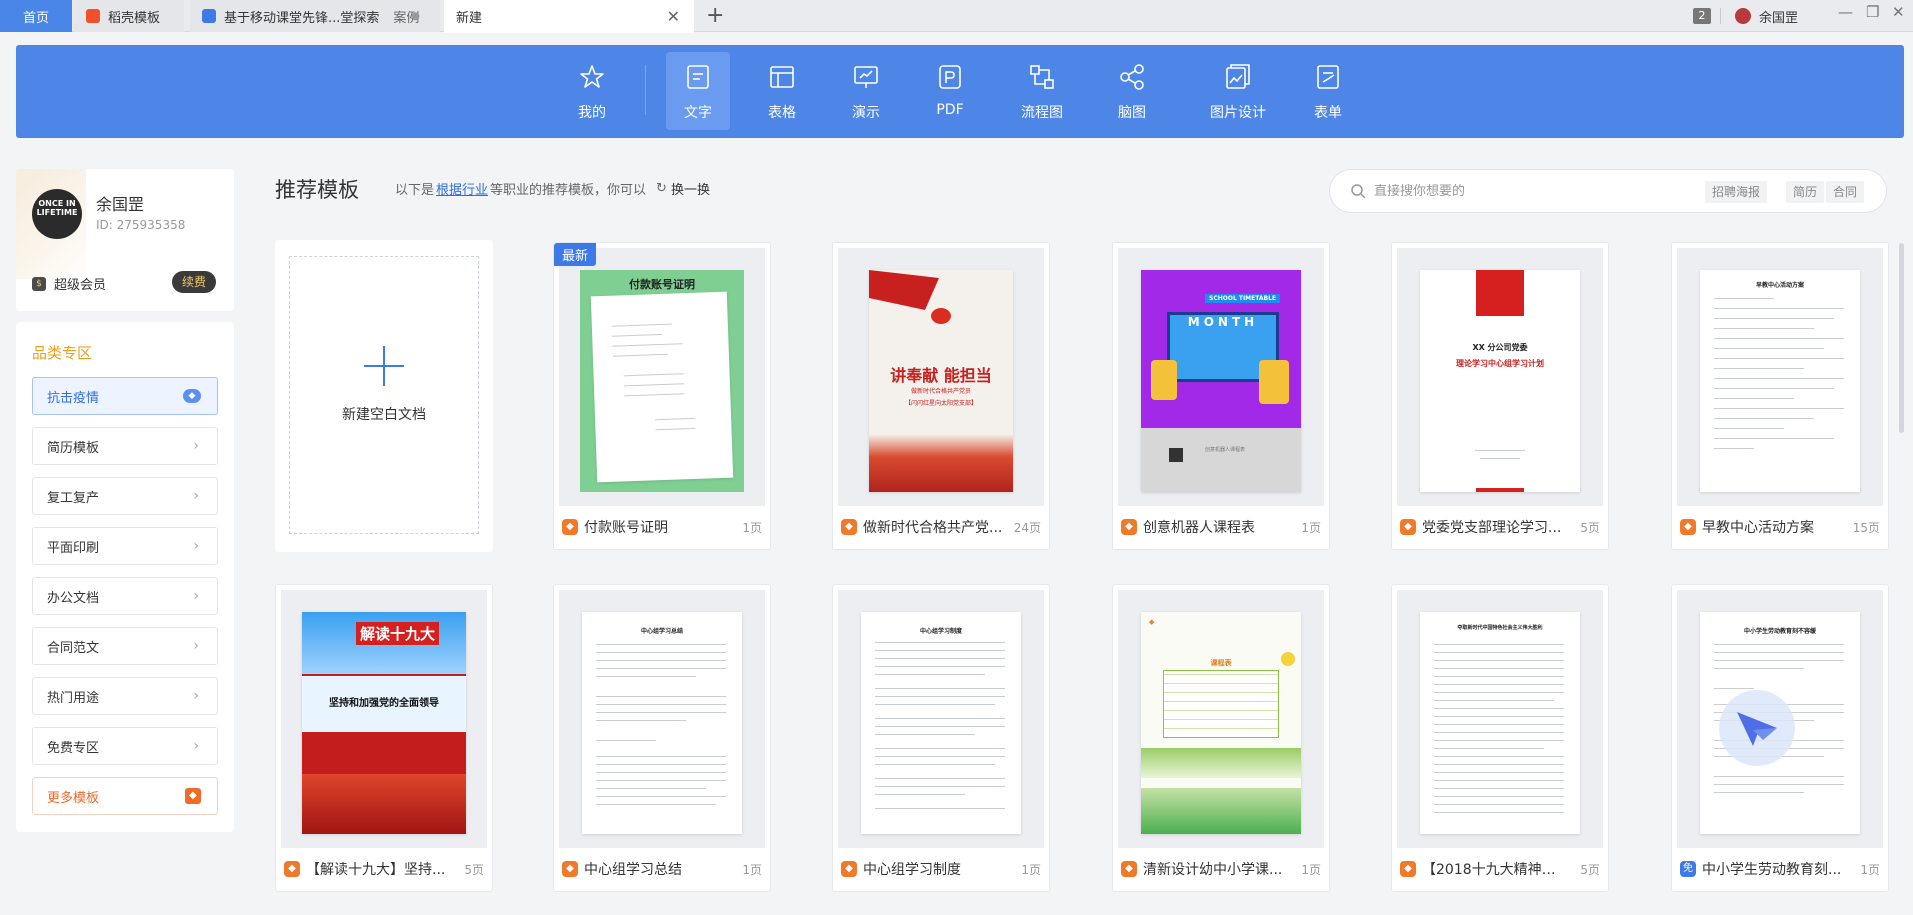 This screenshot has width=1913, height=915. I want to click on category-item-popular: 热门用途 ›, so click(125, 696).